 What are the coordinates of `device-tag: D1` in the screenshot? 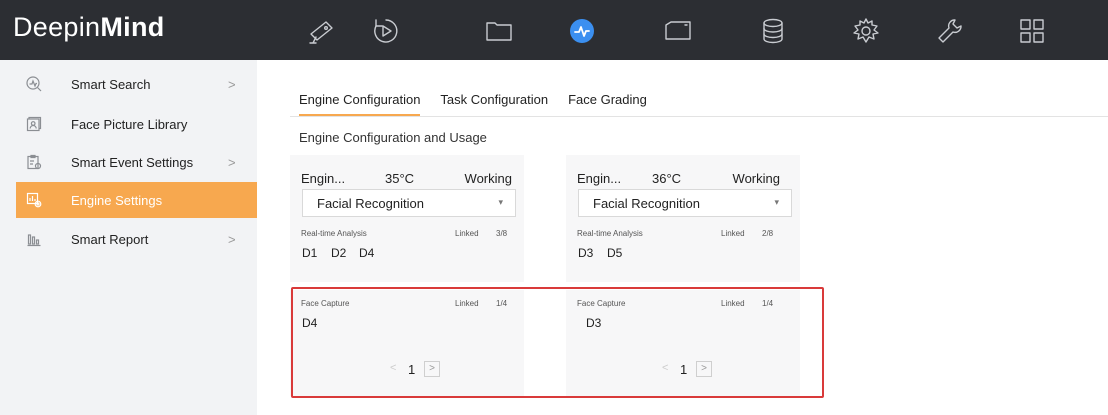 It's located at (309, 253).